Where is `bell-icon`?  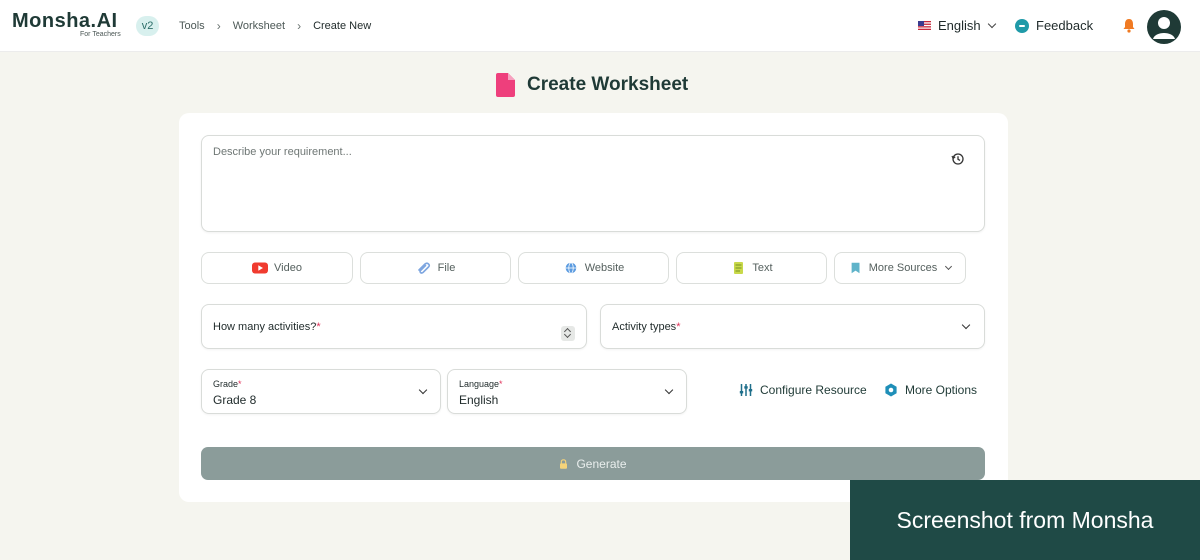 bell-icon is located at coordinates (1129, 25).